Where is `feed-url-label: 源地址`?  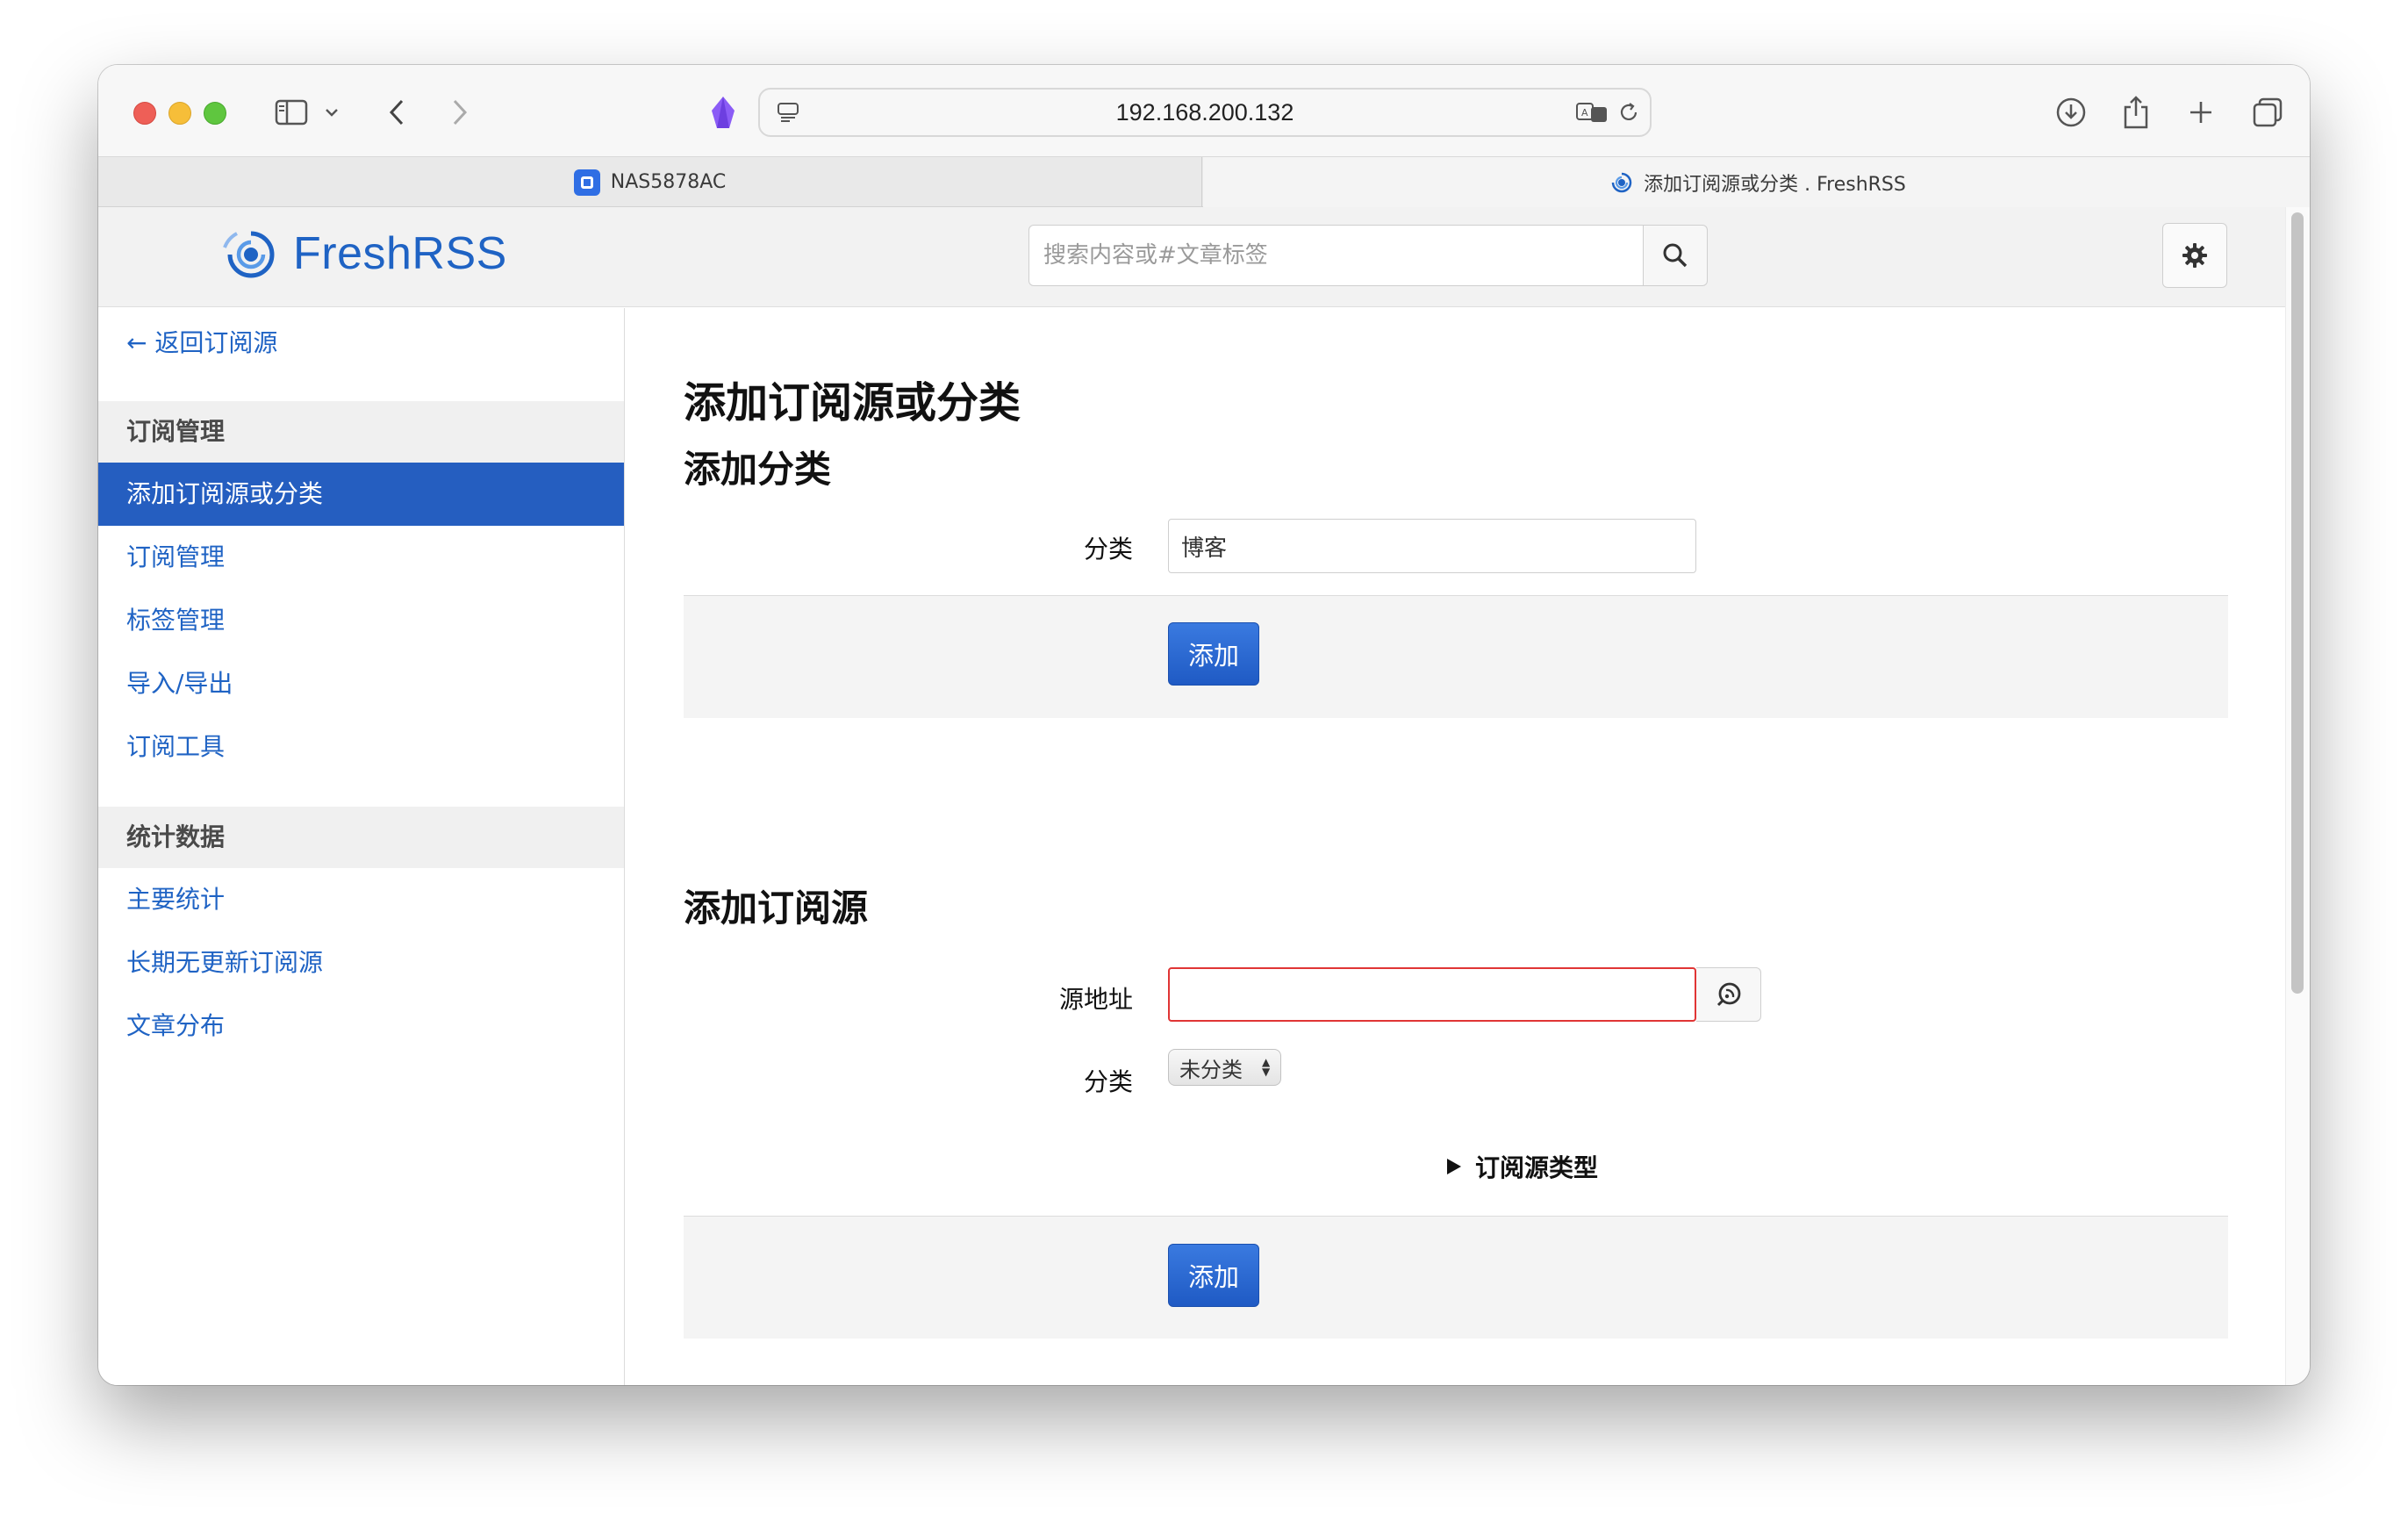 feed-url-label: 源地址 is located at coordinates (1095, 999).